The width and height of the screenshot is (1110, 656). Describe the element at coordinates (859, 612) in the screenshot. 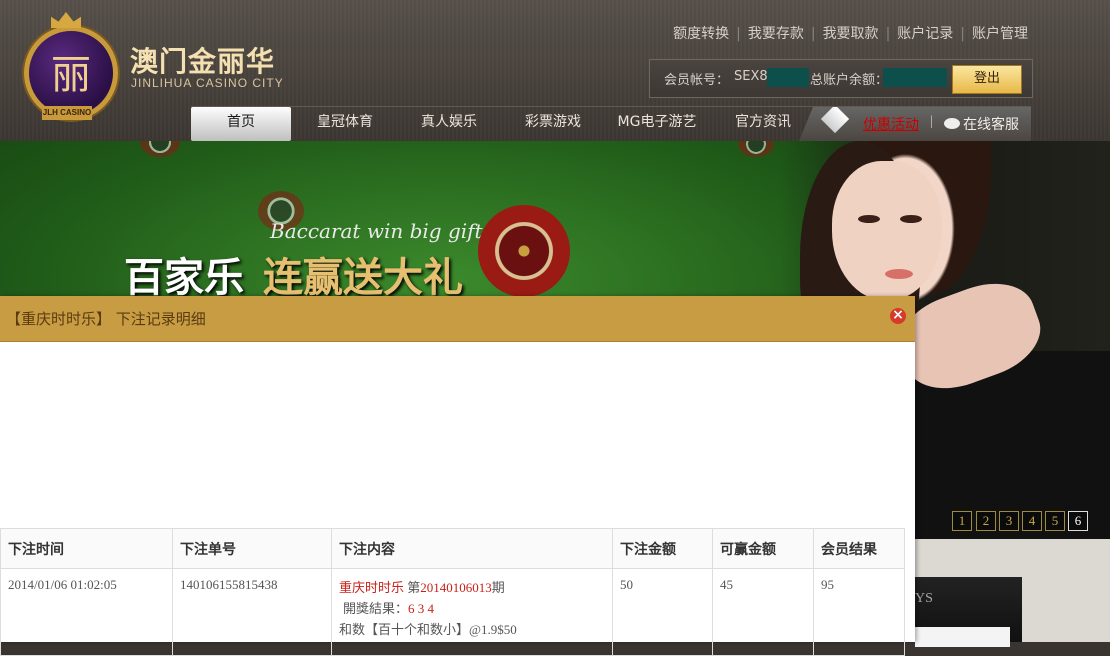

I see `cell-member-result: 95` at that location.